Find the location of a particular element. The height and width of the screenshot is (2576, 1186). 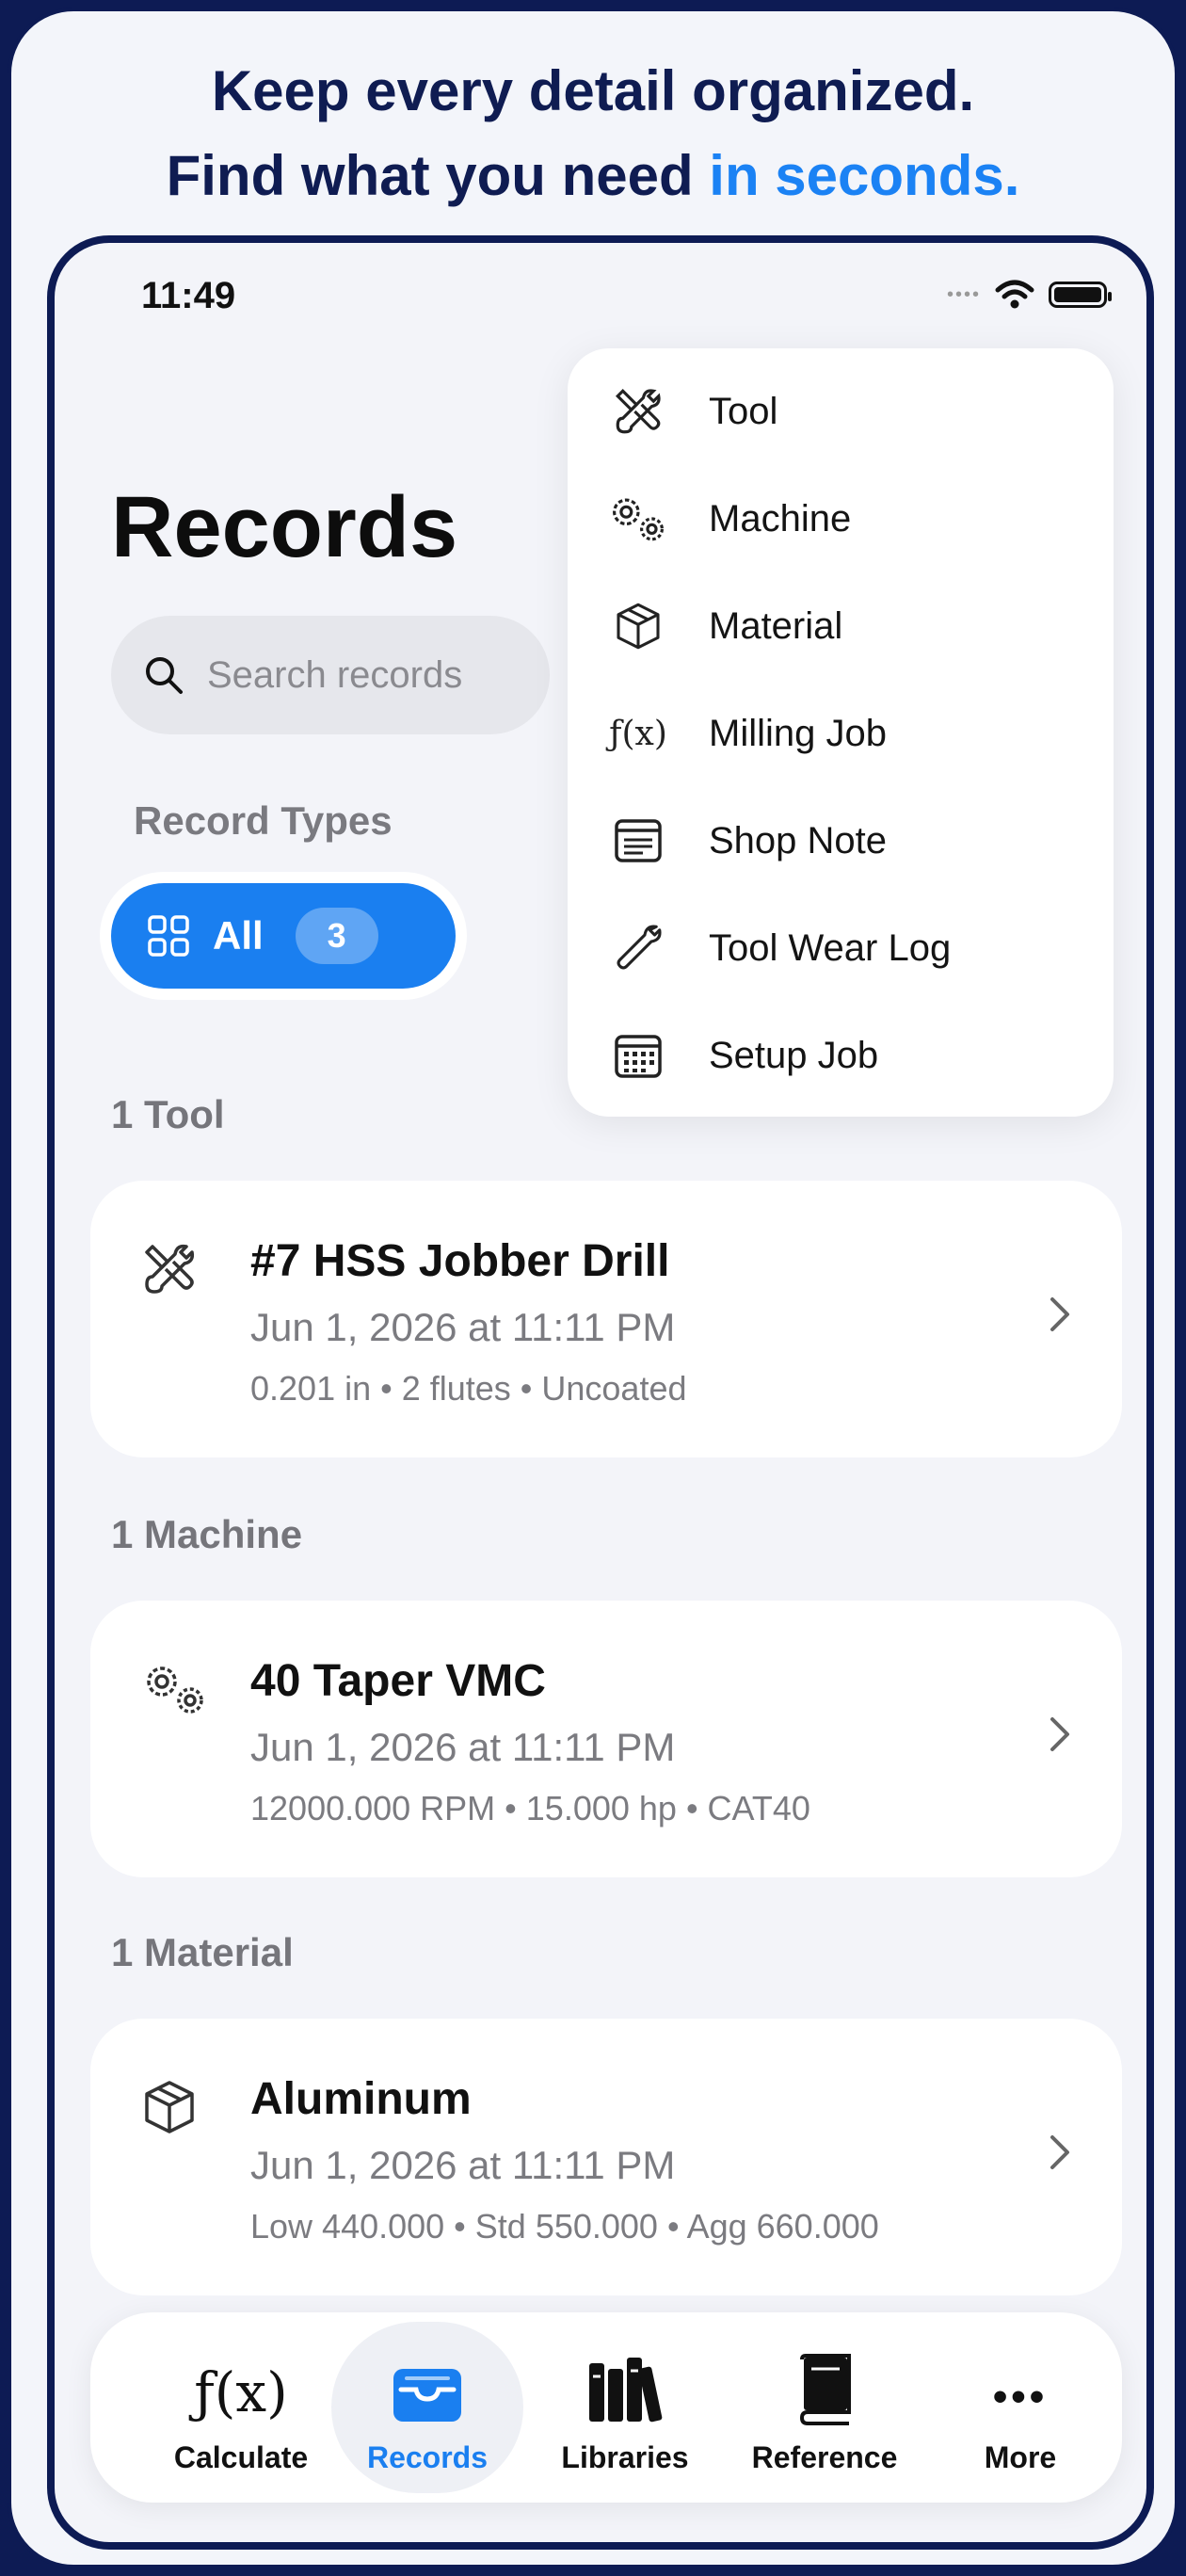

calendar-icon is located at coordinates (638, 1056).